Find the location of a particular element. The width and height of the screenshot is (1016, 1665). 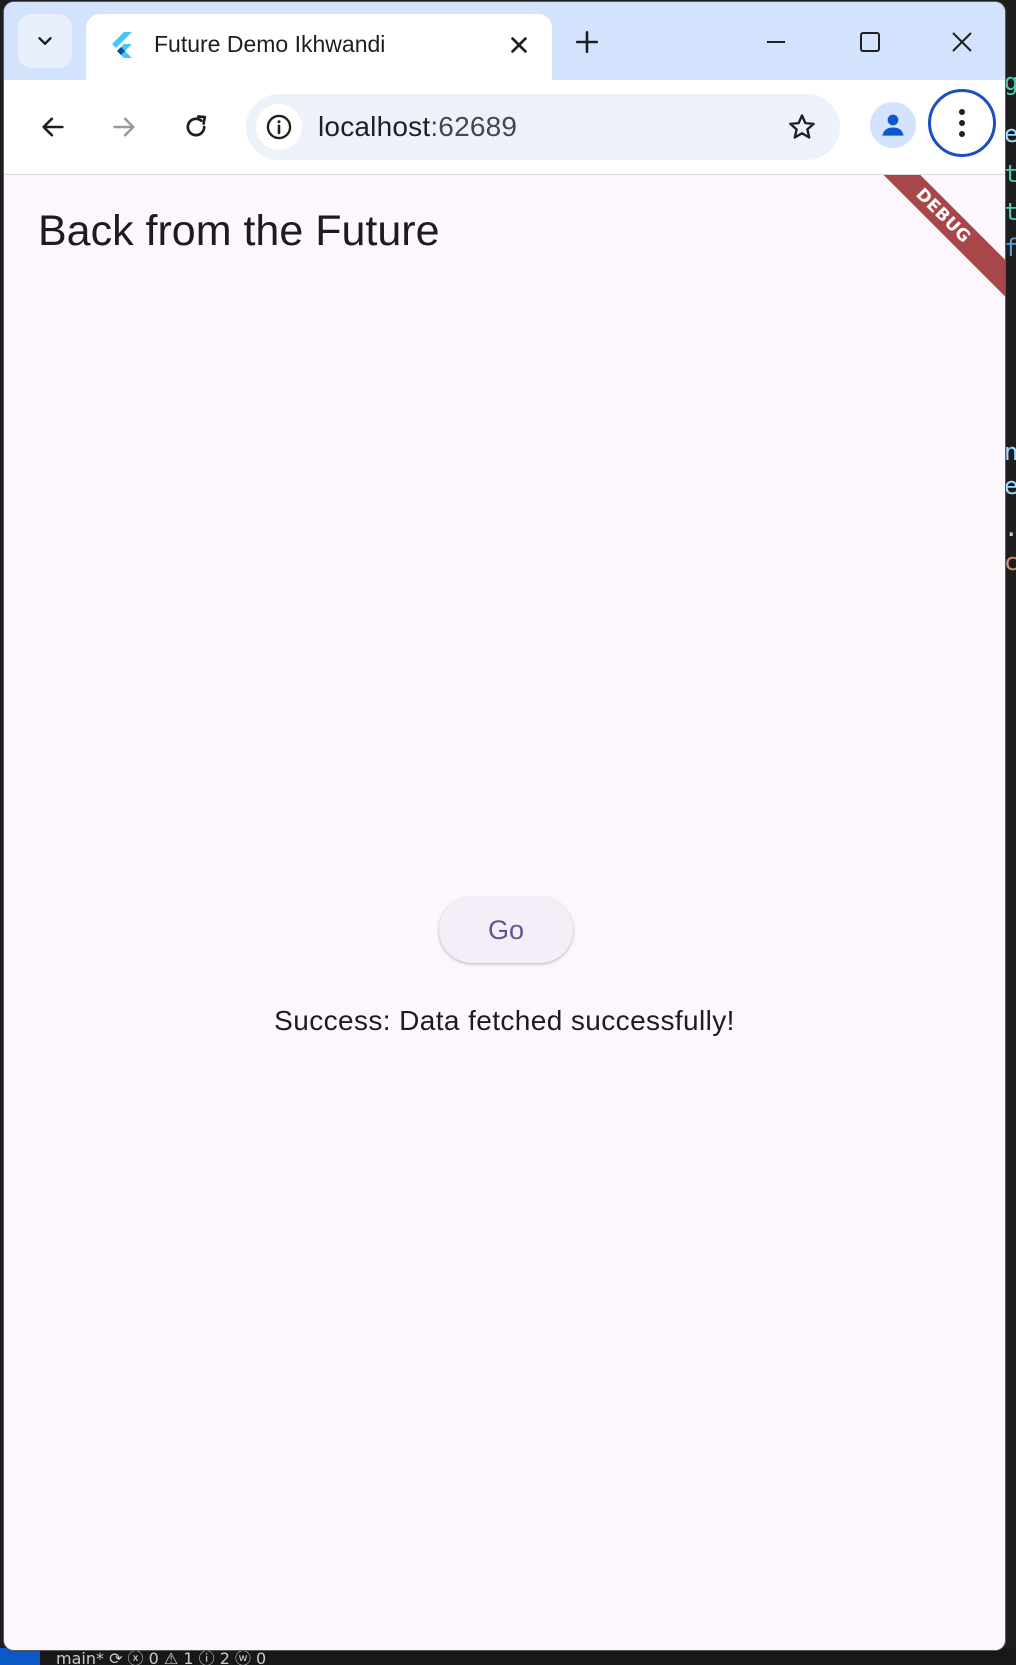

info-icon is located at coordinates (279, 127).